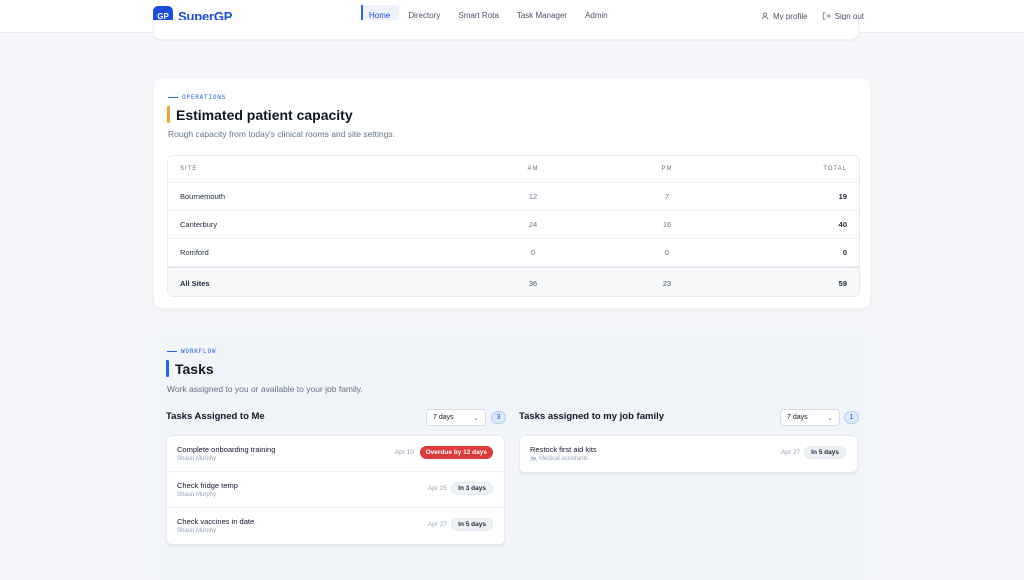  I want to click on header-am: AM, so click(533, 169).